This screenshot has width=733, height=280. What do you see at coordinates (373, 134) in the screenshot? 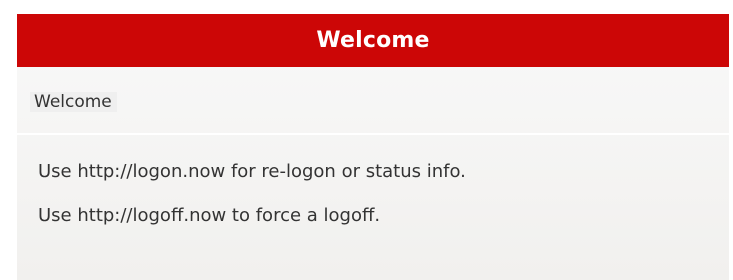
I see `divider` at bounding box center [373, 134].